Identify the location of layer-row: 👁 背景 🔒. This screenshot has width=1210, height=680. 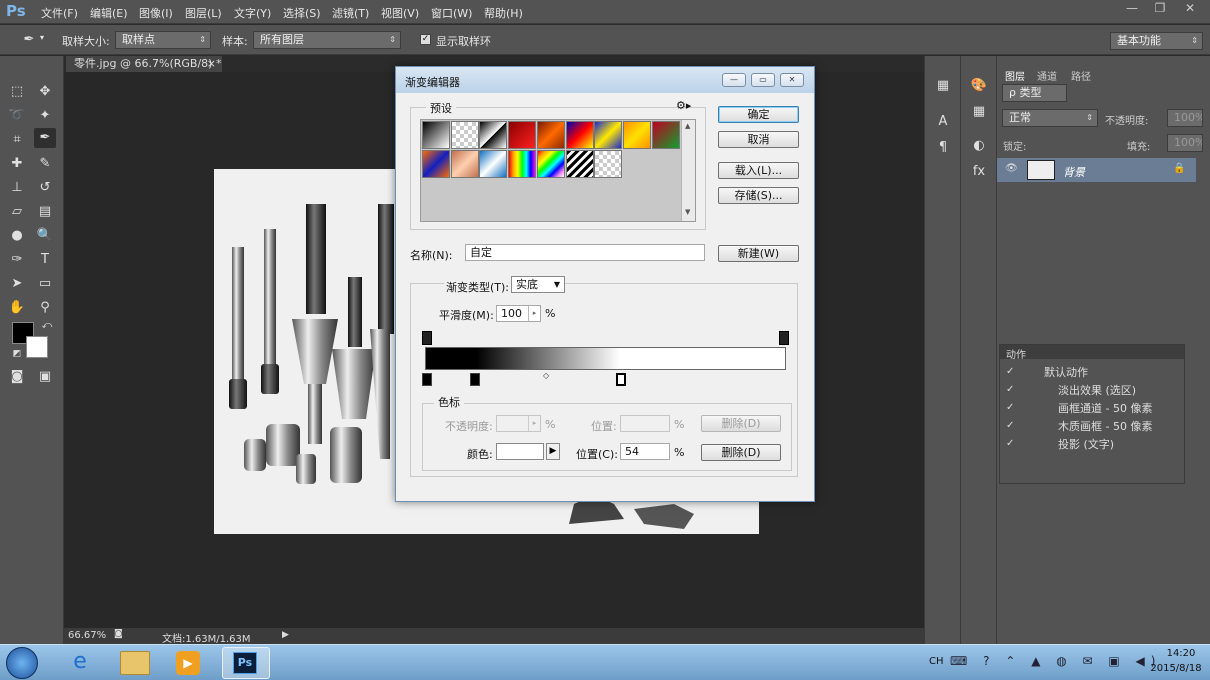
(1096, 170).